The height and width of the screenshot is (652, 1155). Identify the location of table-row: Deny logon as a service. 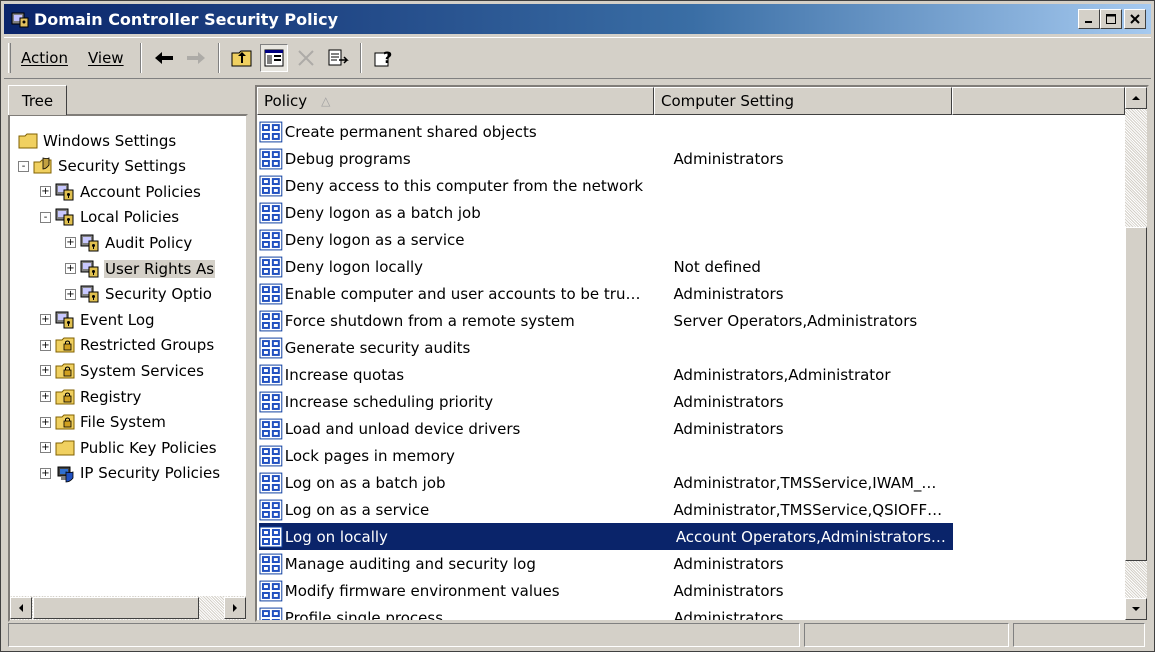
(604, 239).